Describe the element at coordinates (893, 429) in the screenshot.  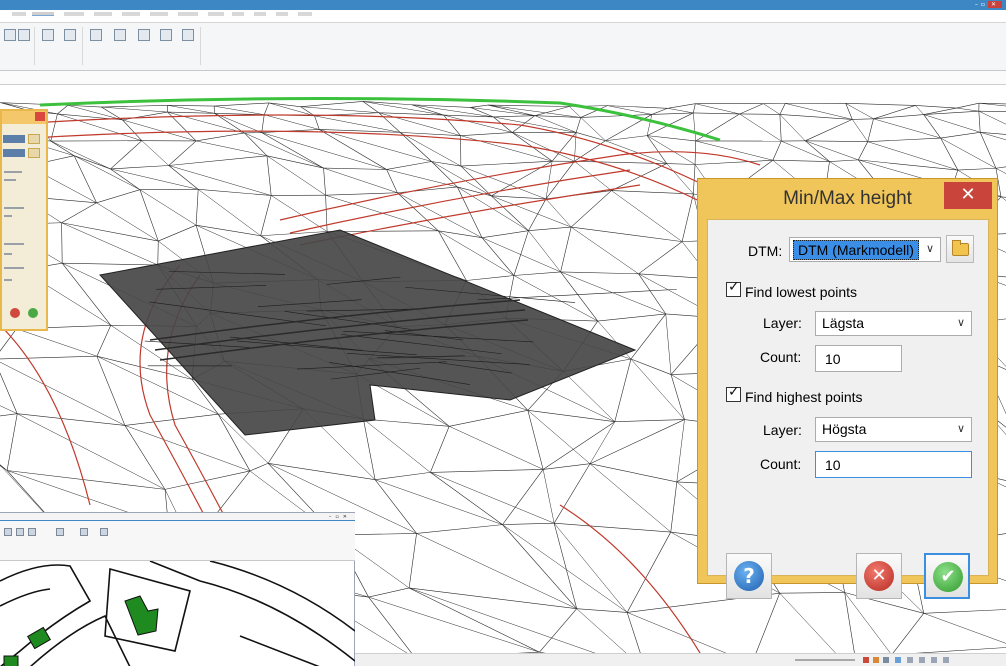
I see `highest-layer-select: Högsta ∨` at that location.